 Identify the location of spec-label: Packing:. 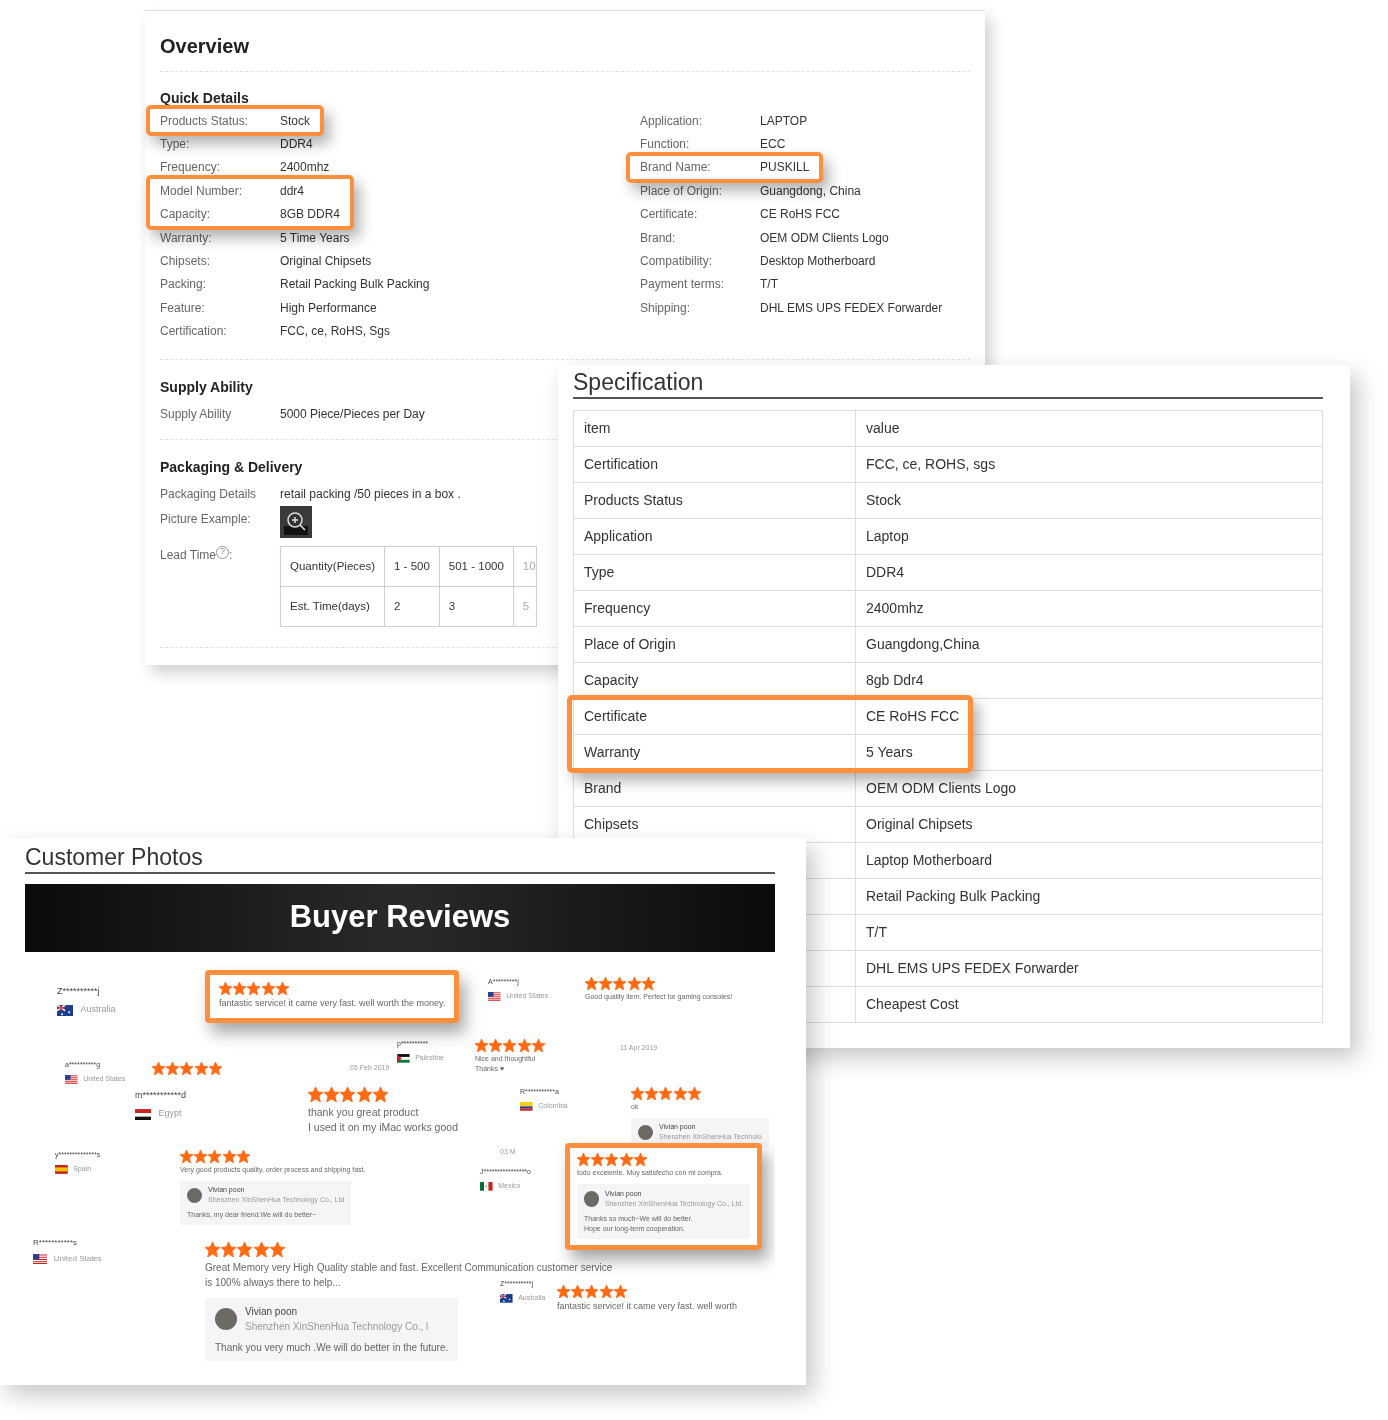
(184, 285).